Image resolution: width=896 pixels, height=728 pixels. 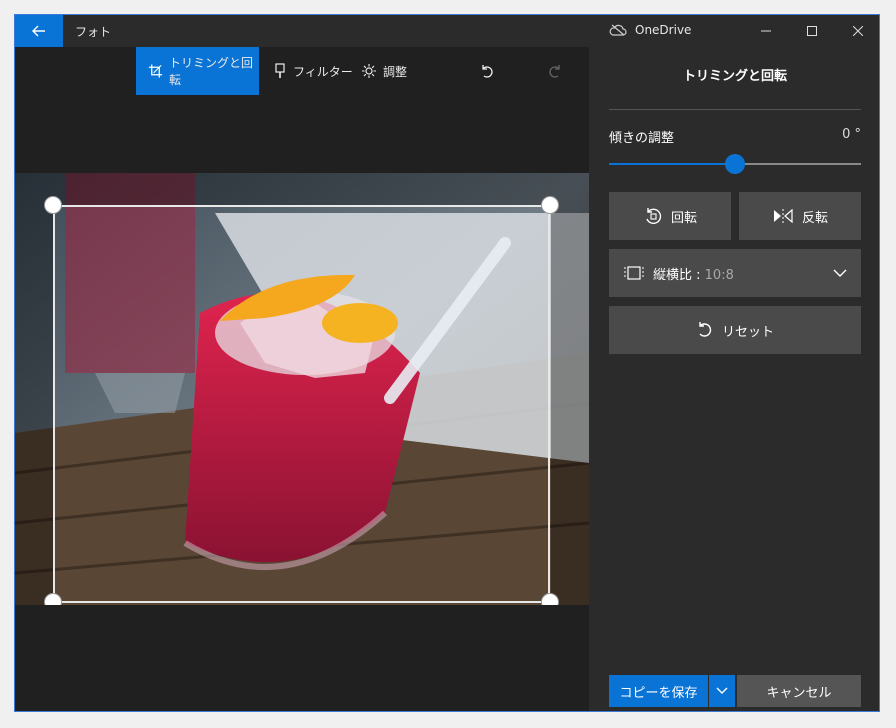 What do you see at coordinates (814, 218) in the screenshot?
I see `flip-label: 反転` at bounding box center [814, 218].